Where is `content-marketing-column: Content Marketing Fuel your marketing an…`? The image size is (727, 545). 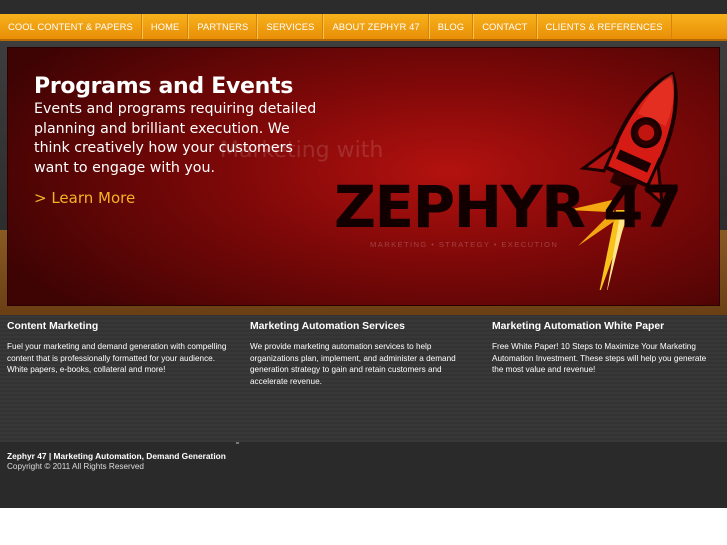 content-marketing-column: Content Marketing Fuel your marketing an… is located at coordinates (119, 348).